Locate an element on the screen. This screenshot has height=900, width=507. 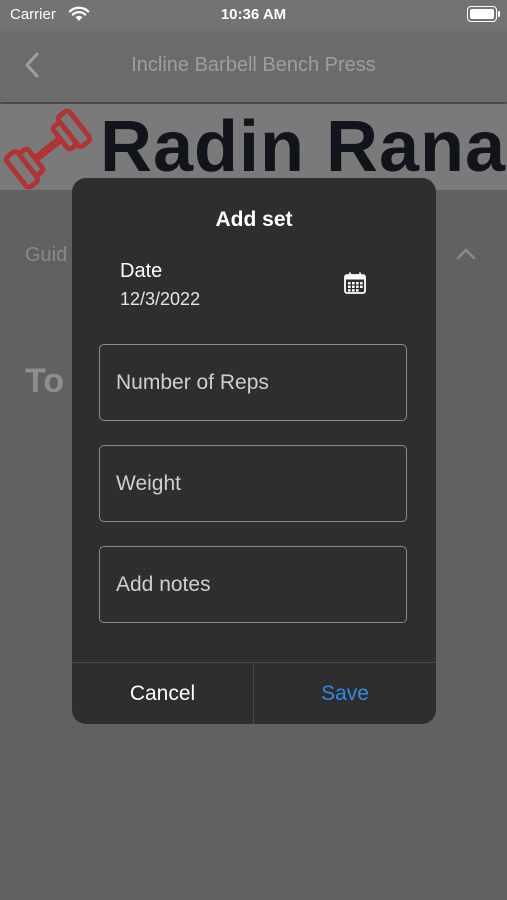
battery-icon is located at coordinates (483, 14).